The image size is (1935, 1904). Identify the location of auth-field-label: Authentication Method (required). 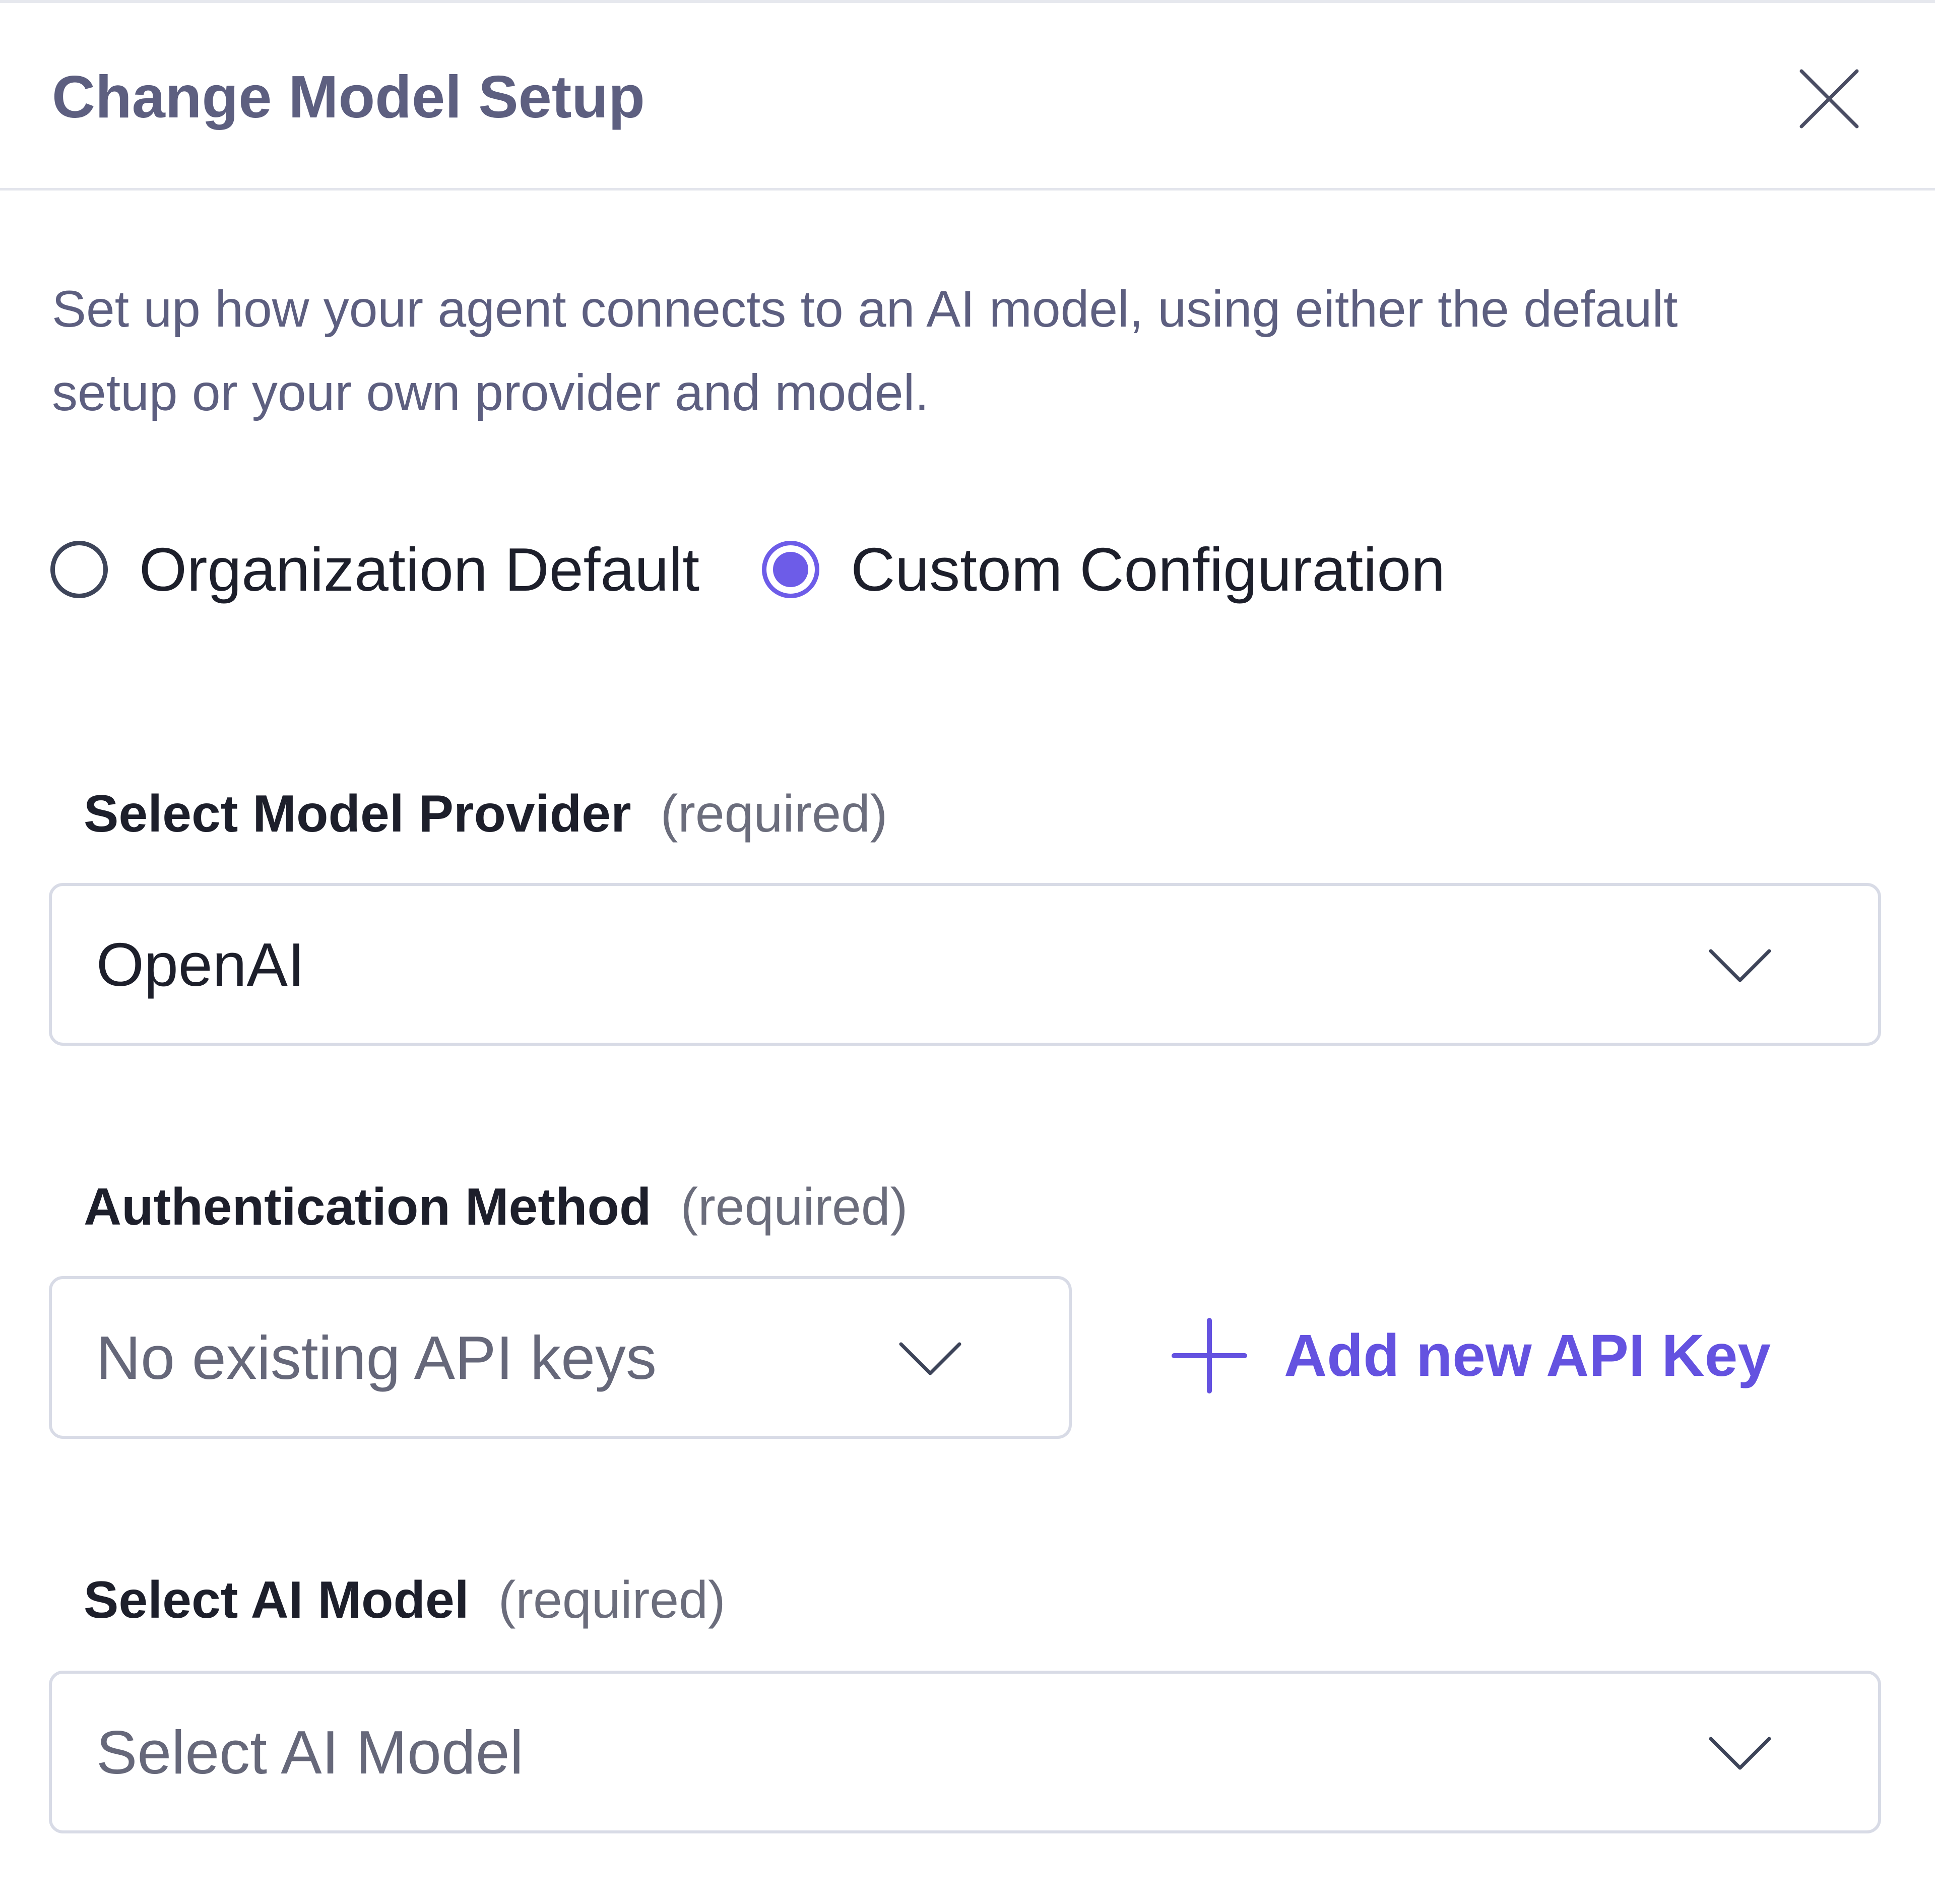
(496, 1207).